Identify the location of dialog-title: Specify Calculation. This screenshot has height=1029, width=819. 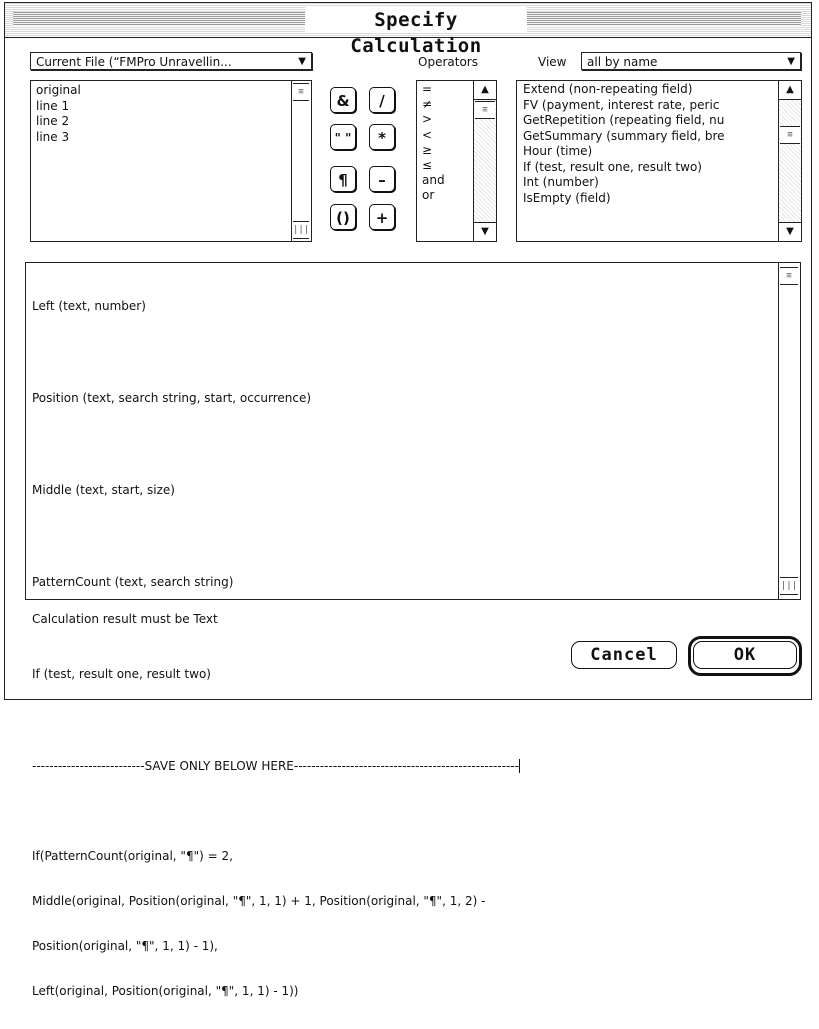
(416, 32).